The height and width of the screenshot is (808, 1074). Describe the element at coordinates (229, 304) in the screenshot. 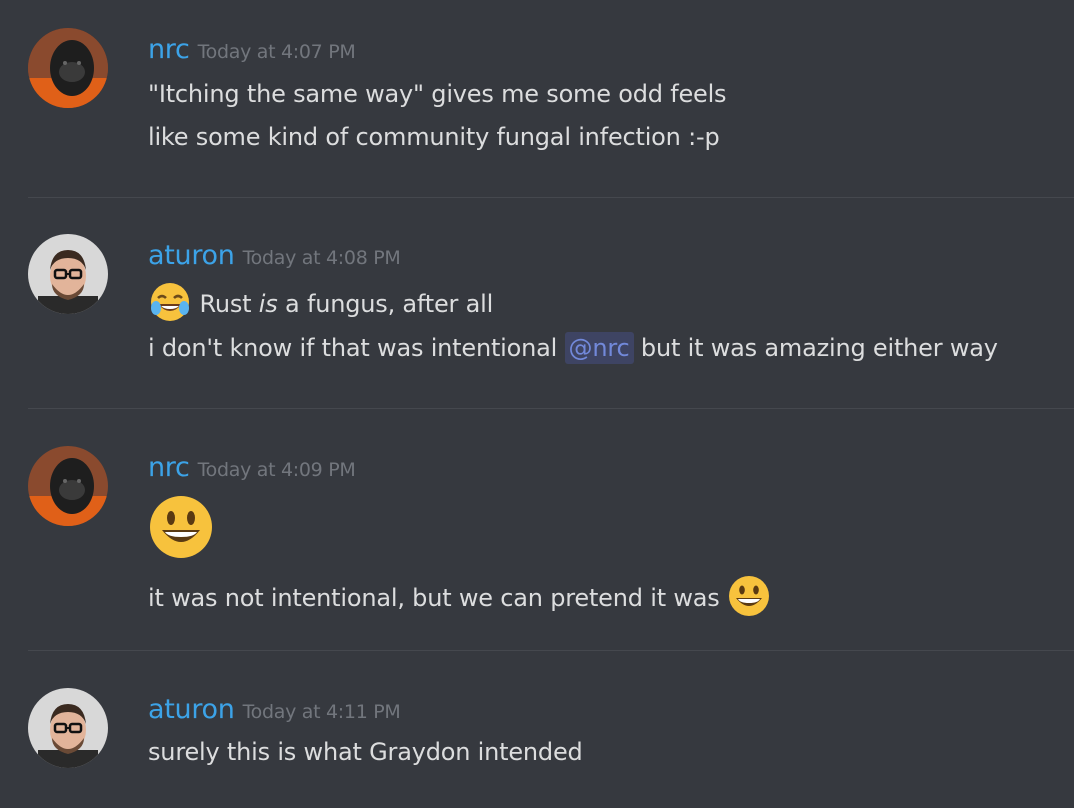

I see `message-text-part: Rust` at that location.